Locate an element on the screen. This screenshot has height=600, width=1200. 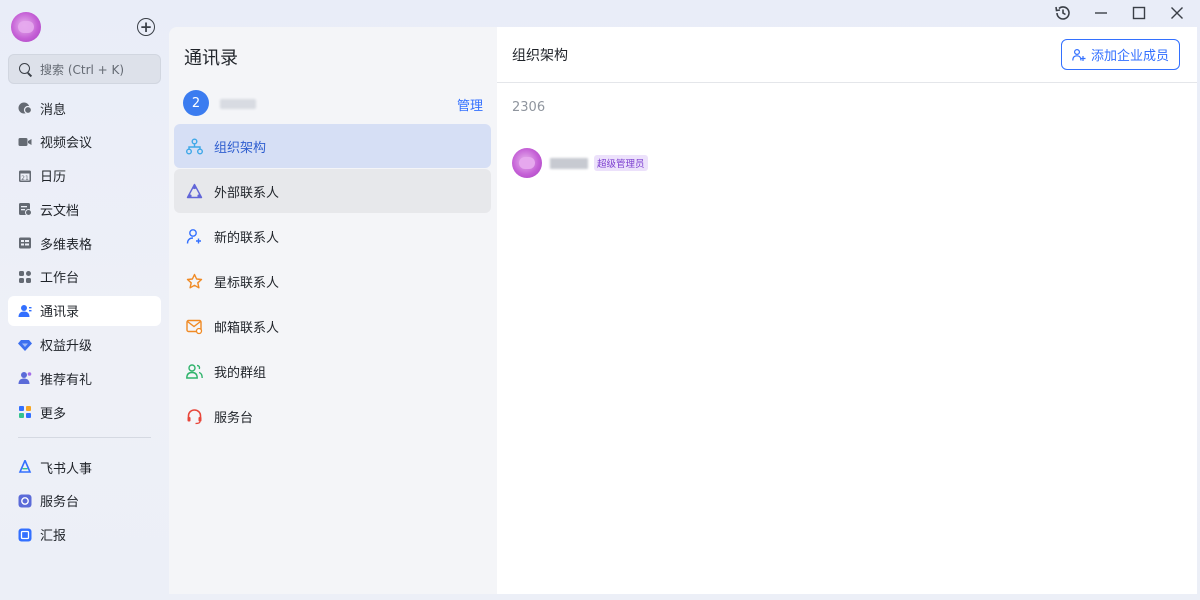
diamond-icon is located at coordinates (25, 345).